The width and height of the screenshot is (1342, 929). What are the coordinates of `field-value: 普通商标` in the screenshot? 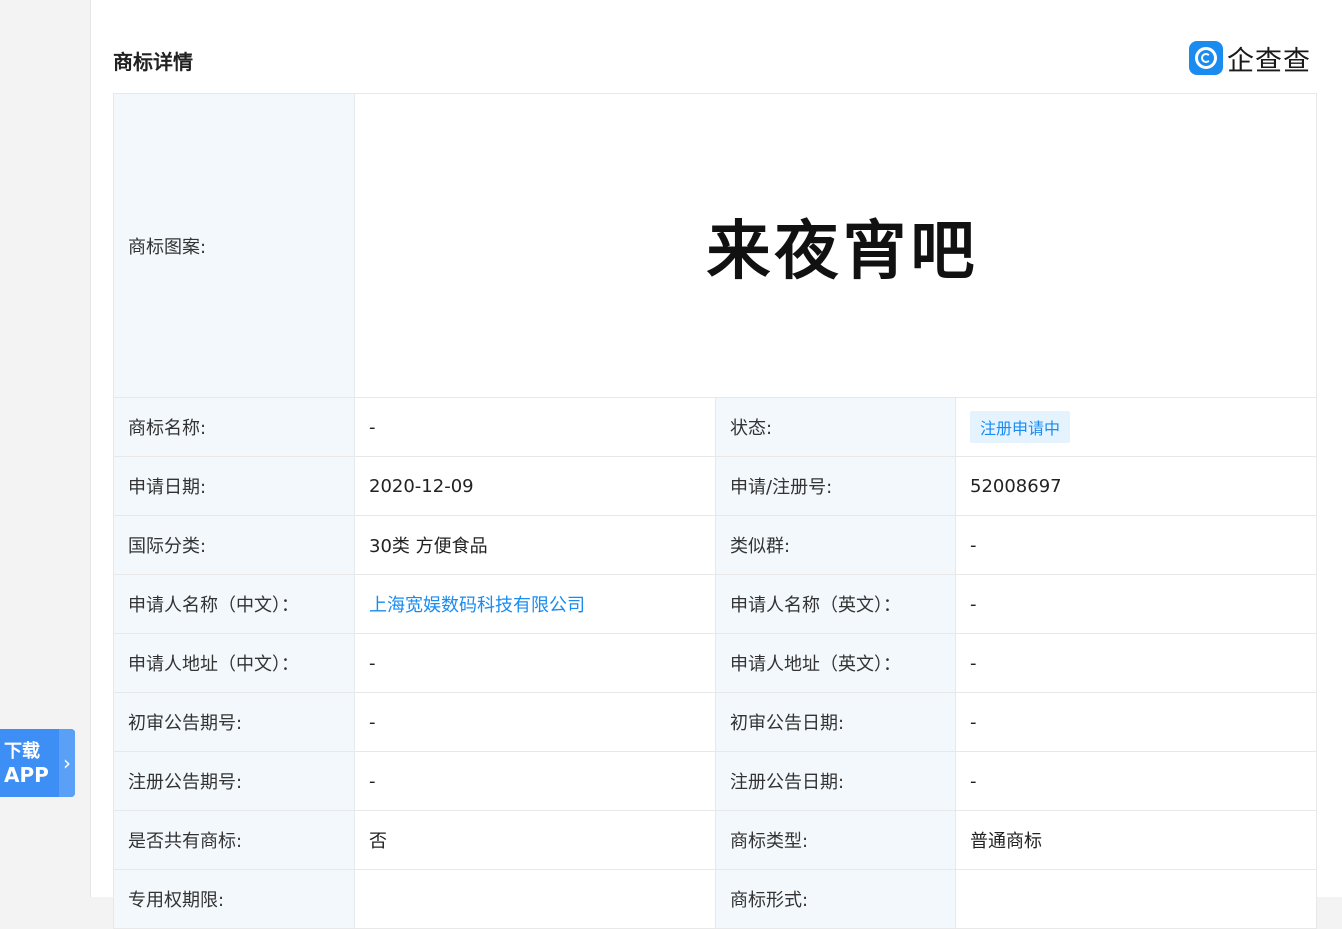 It's located at (1136, 840).